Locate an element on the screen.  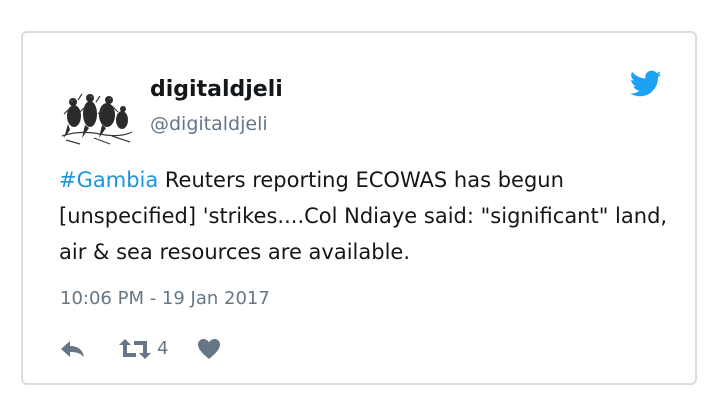
heart-icon is located at coordinates (209, 349).